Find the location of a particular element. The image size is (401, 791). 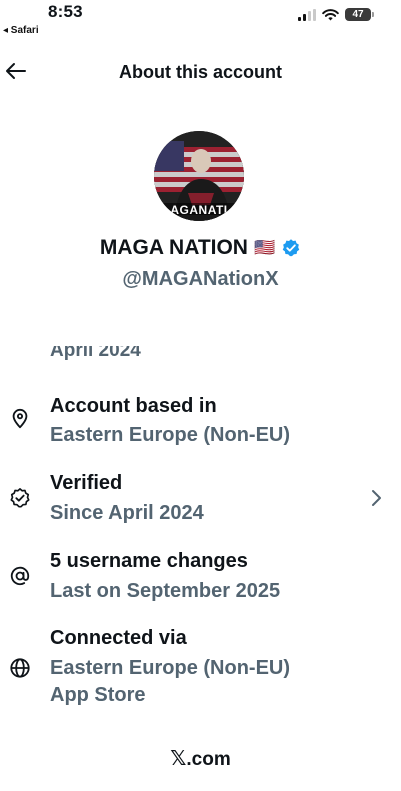

top-app-bar: About this account is located at coordinates (200, 73).